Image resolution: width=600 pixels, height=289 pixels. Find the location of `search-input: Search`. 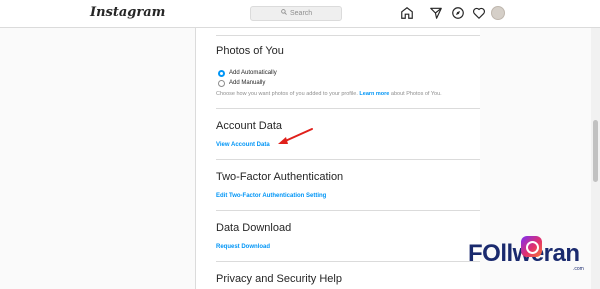

search-input: Search is located at coordinates (296, 13).